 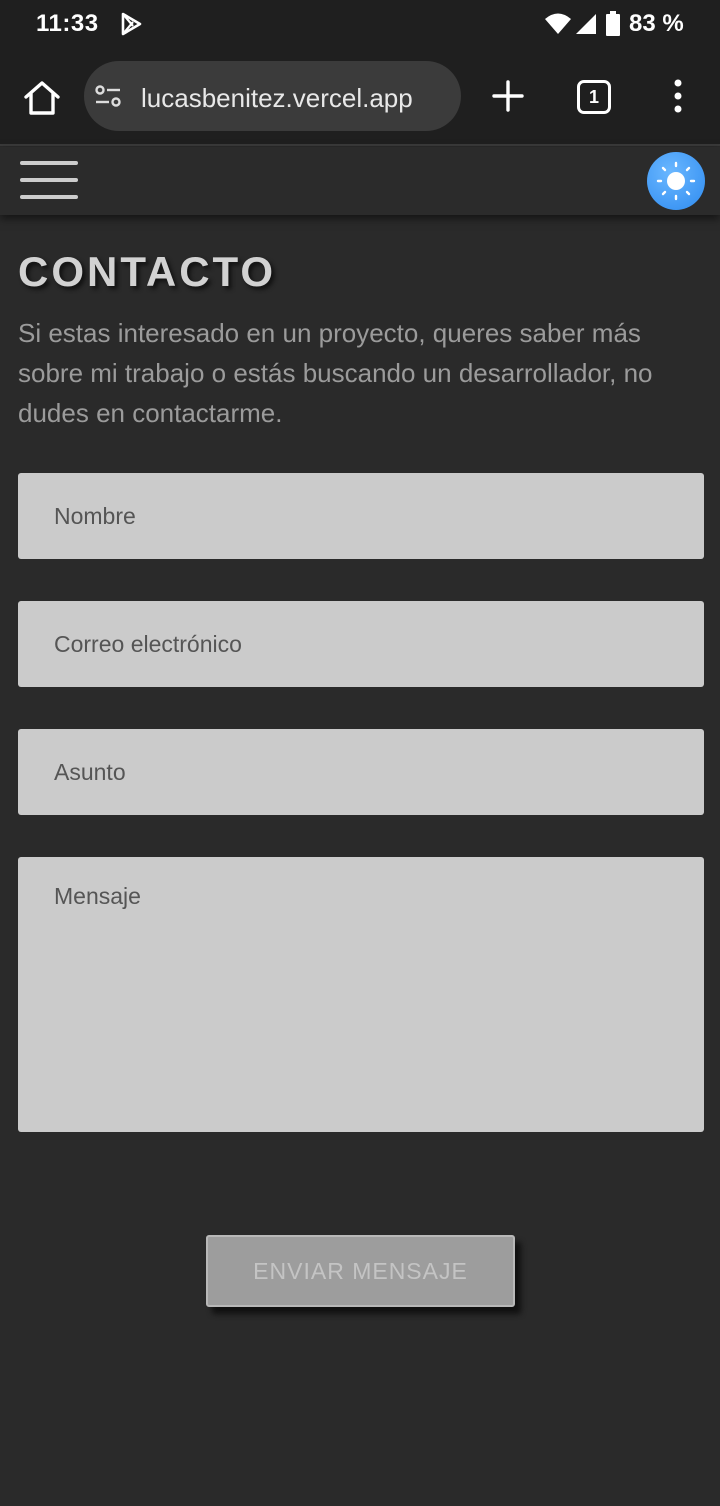 I want to click on new-tab-icon, so click(x=508, y=96).